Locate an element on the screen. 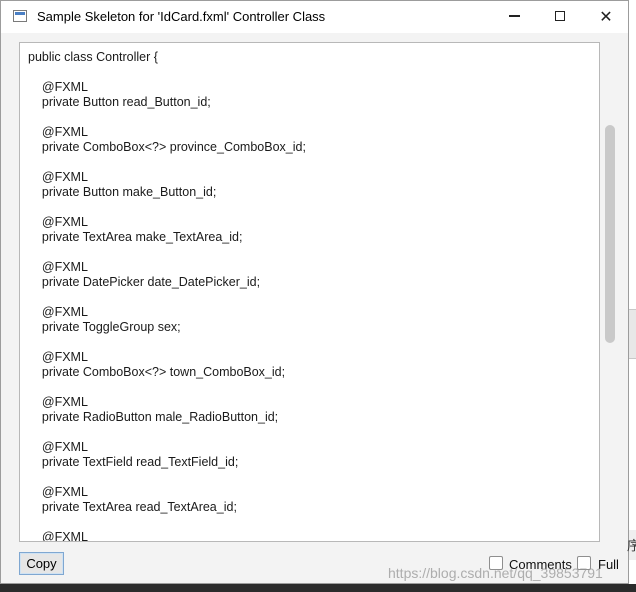  background-control is located at coordinates (632, 334).